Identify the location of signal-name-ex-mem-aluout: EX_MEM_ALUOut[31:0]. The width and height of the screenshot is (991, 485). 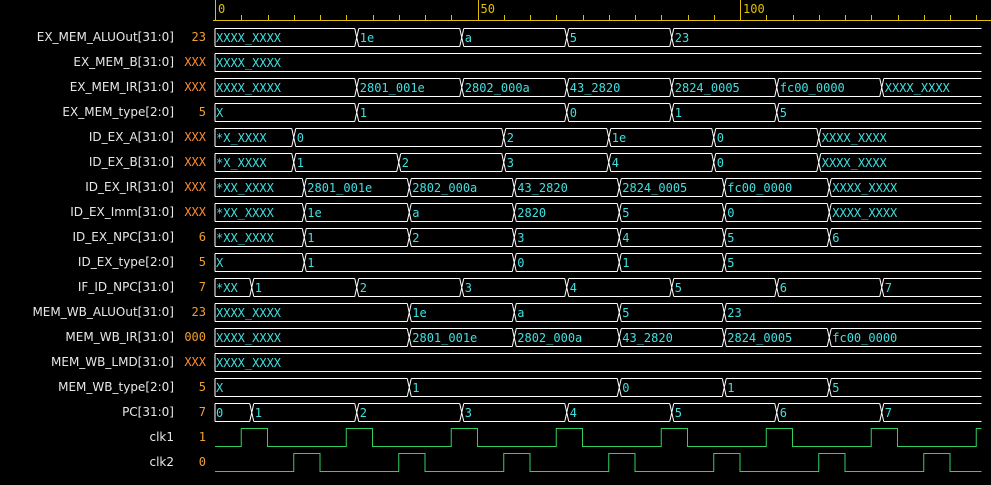
(105, 37).